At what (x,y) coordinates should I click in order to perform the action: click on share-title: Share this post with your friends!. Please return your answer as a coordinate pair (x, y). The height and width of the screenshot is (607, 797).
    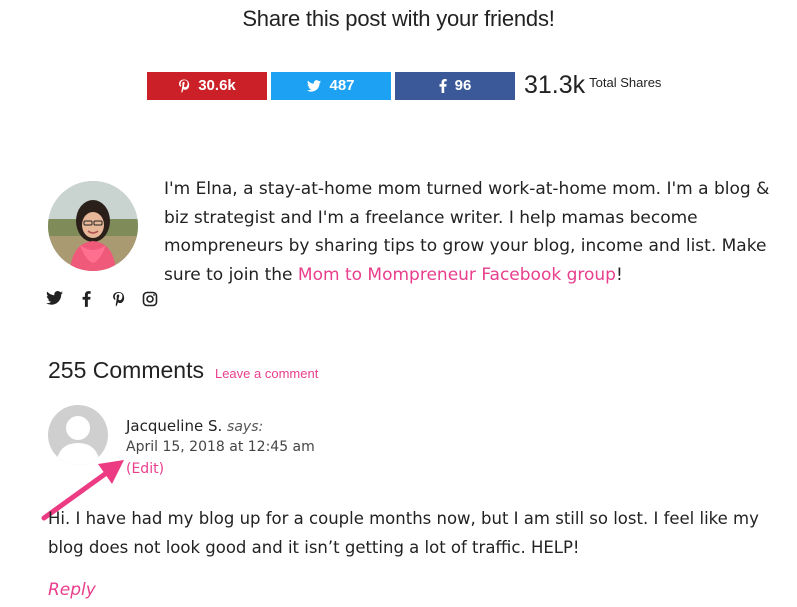
    Looking at the image, I should click on (398, 18).